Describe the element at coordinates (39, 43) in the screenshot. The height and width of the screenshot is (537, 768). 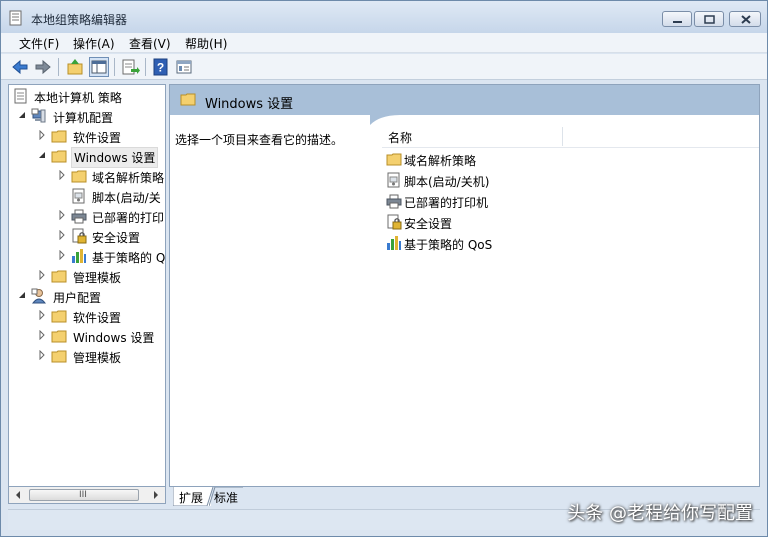
I see `menu-file: 文件(F)` at that location.